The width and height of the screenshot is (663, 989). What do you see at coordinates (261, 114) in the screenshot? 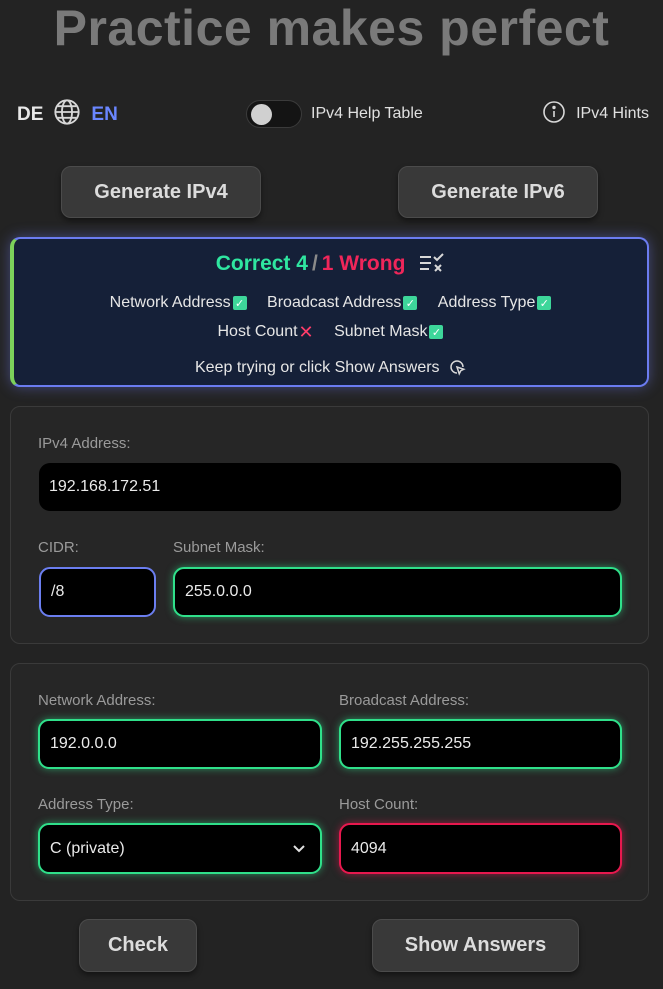
I see `toggle-knob` at bounding box center [261, 114].